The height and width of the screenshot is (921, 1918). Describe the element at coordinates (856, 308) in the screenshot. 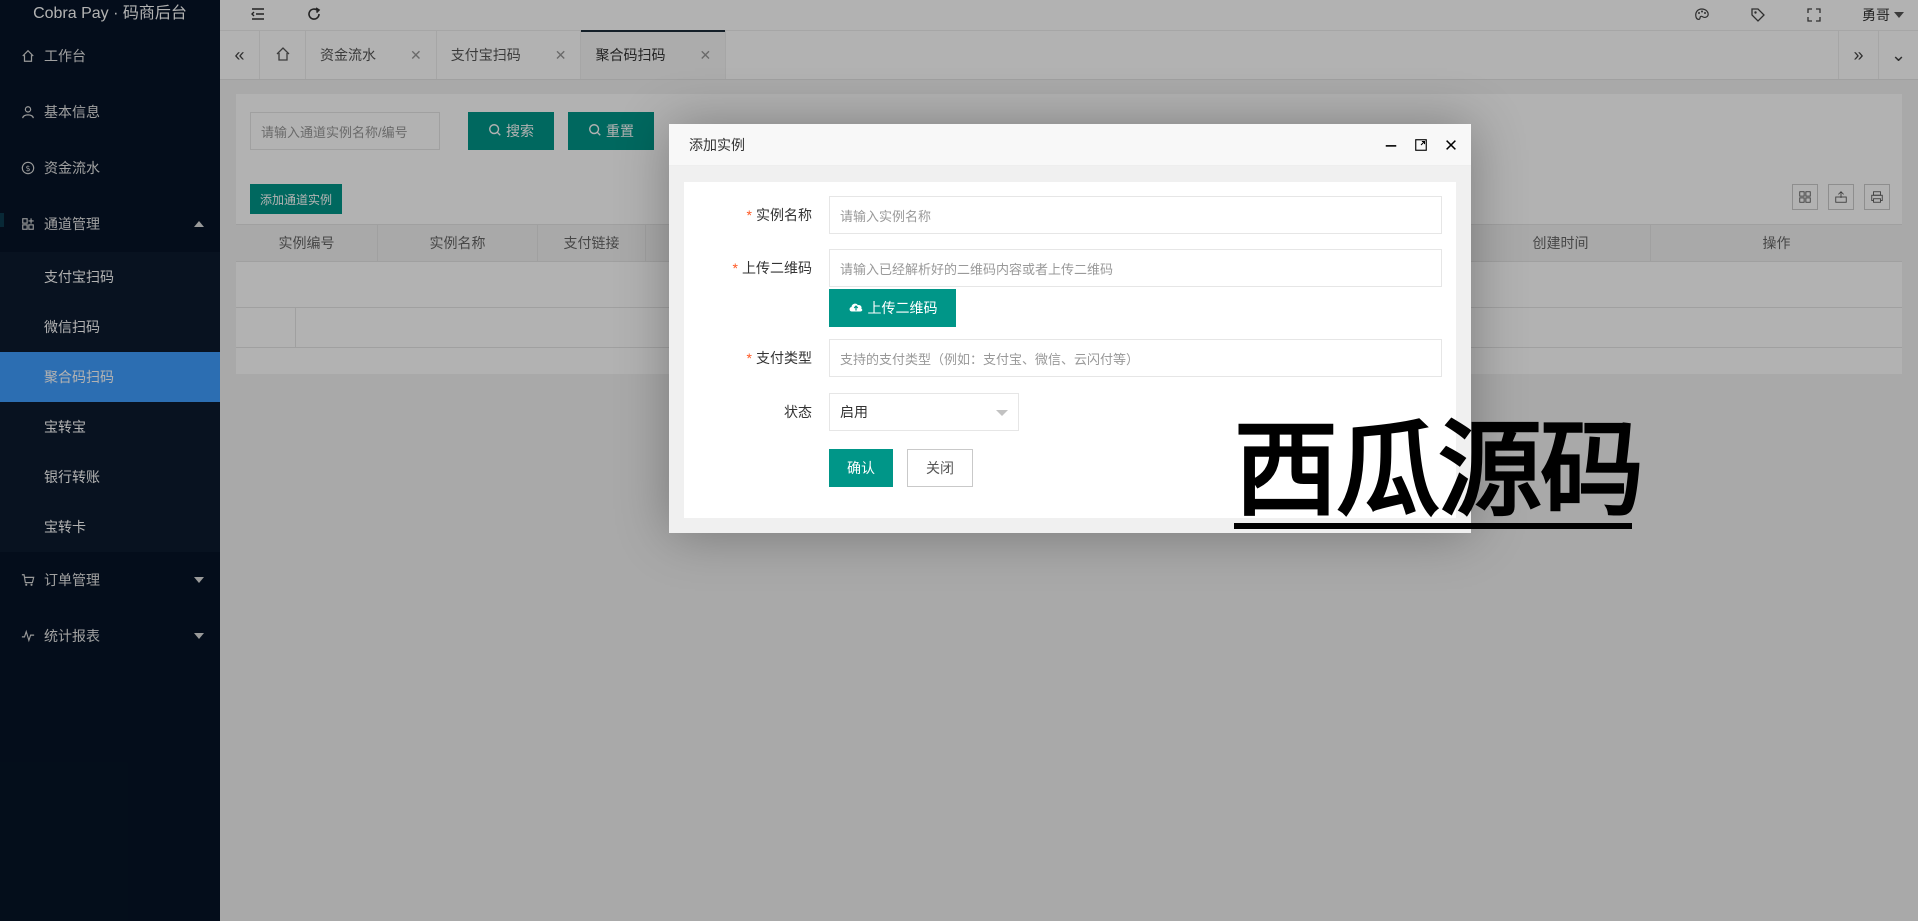

I see `cloud-upload-icon` at that location.